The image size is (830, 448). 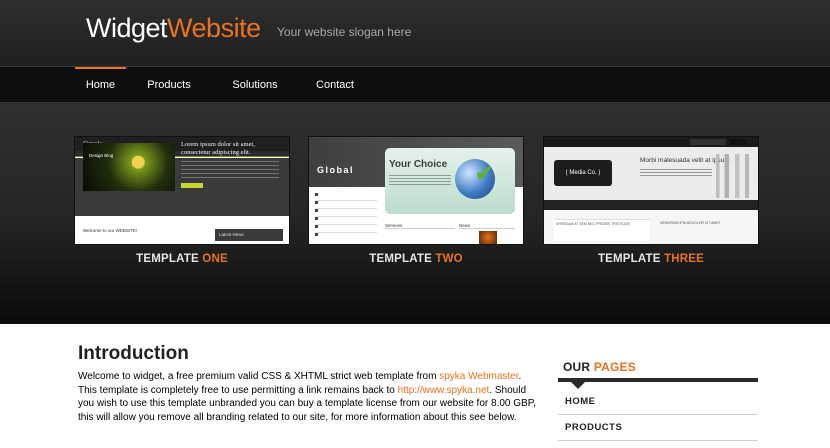 I want to click on our-pages-title: OUR PAGES, so click(x=599, y=367).